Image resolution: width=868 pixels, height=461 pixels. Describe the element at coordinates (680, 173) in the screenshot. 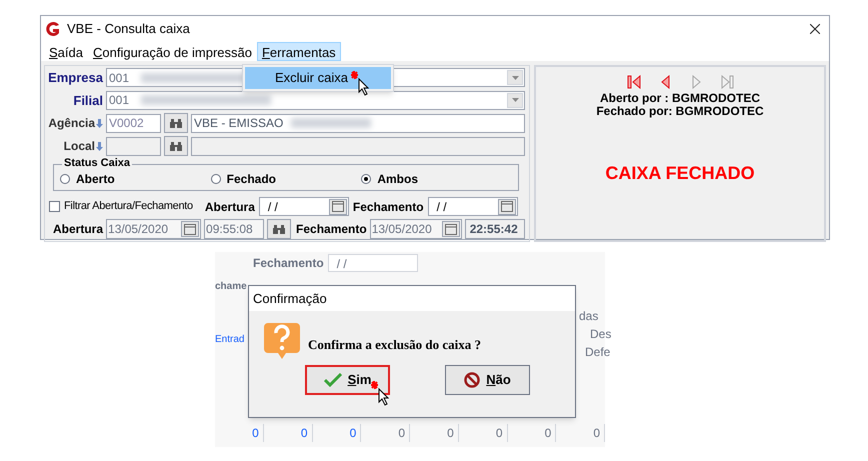

I see `status-text: CAIXA FECHADO` at that location.